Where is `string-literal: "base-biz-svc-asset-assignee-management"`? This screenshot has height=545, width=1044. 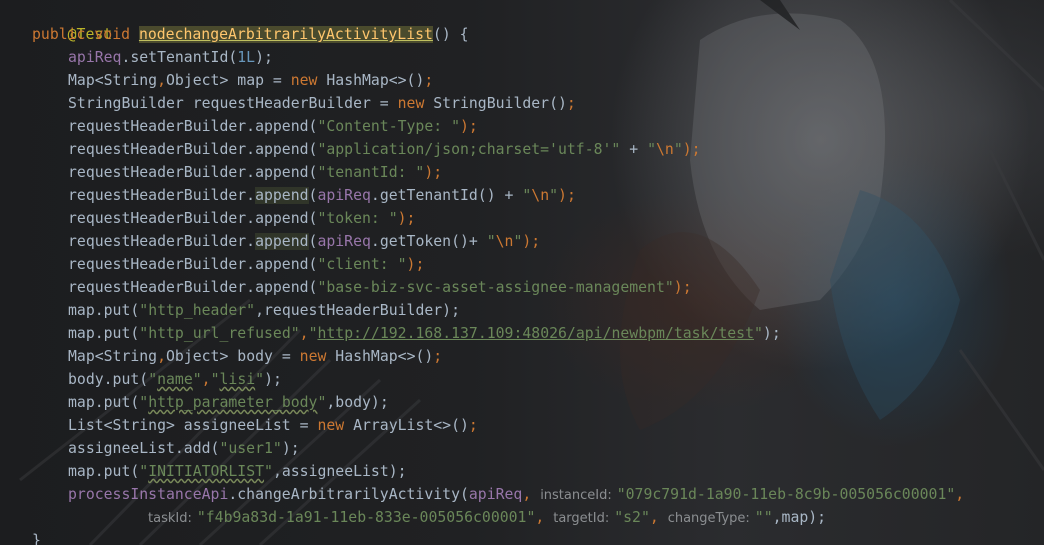 string-literal: "base-biz-svc-asset-assignee-management" is located at coordinates (495, 287).